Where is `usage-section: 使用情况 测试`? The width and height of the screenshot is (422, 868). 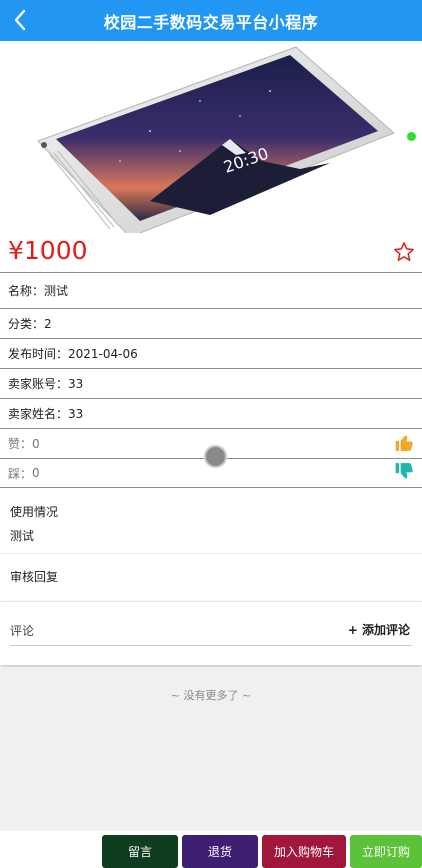
usage-section: 使用情况 测试 is located at coordinates (211, 521).